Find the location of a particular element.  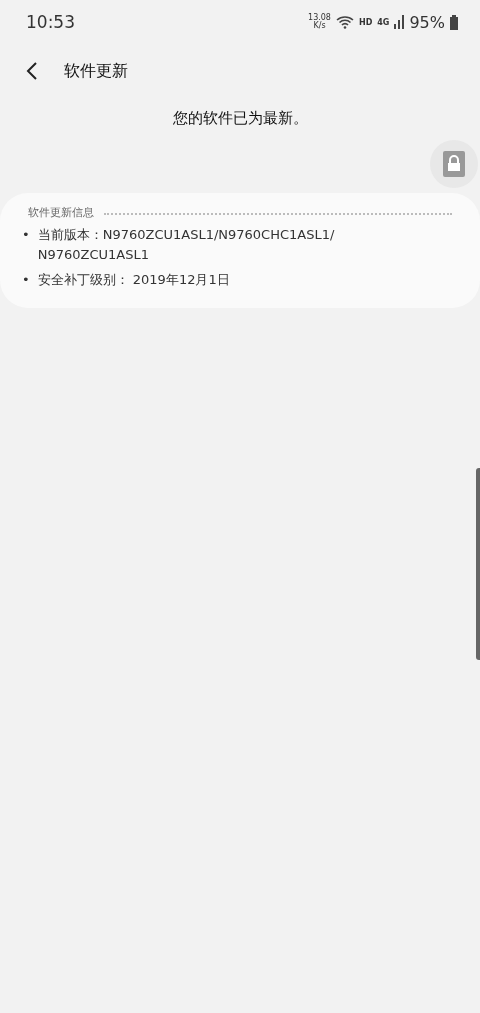

info-text: 安全补丁级别： 2019年12月1日 is located at coordinates (134, 280).